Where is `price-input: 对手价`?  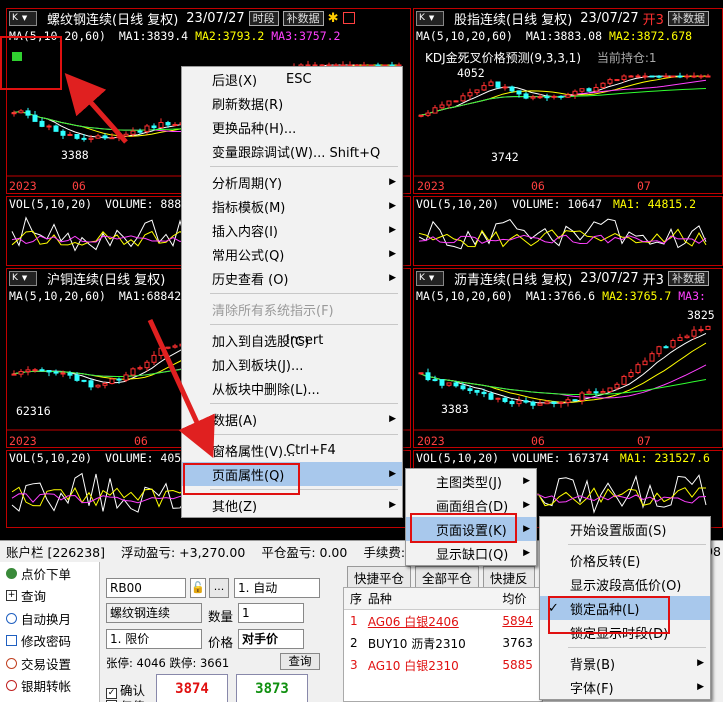 price-input: 对手价 is located at coordinates (271, 639).